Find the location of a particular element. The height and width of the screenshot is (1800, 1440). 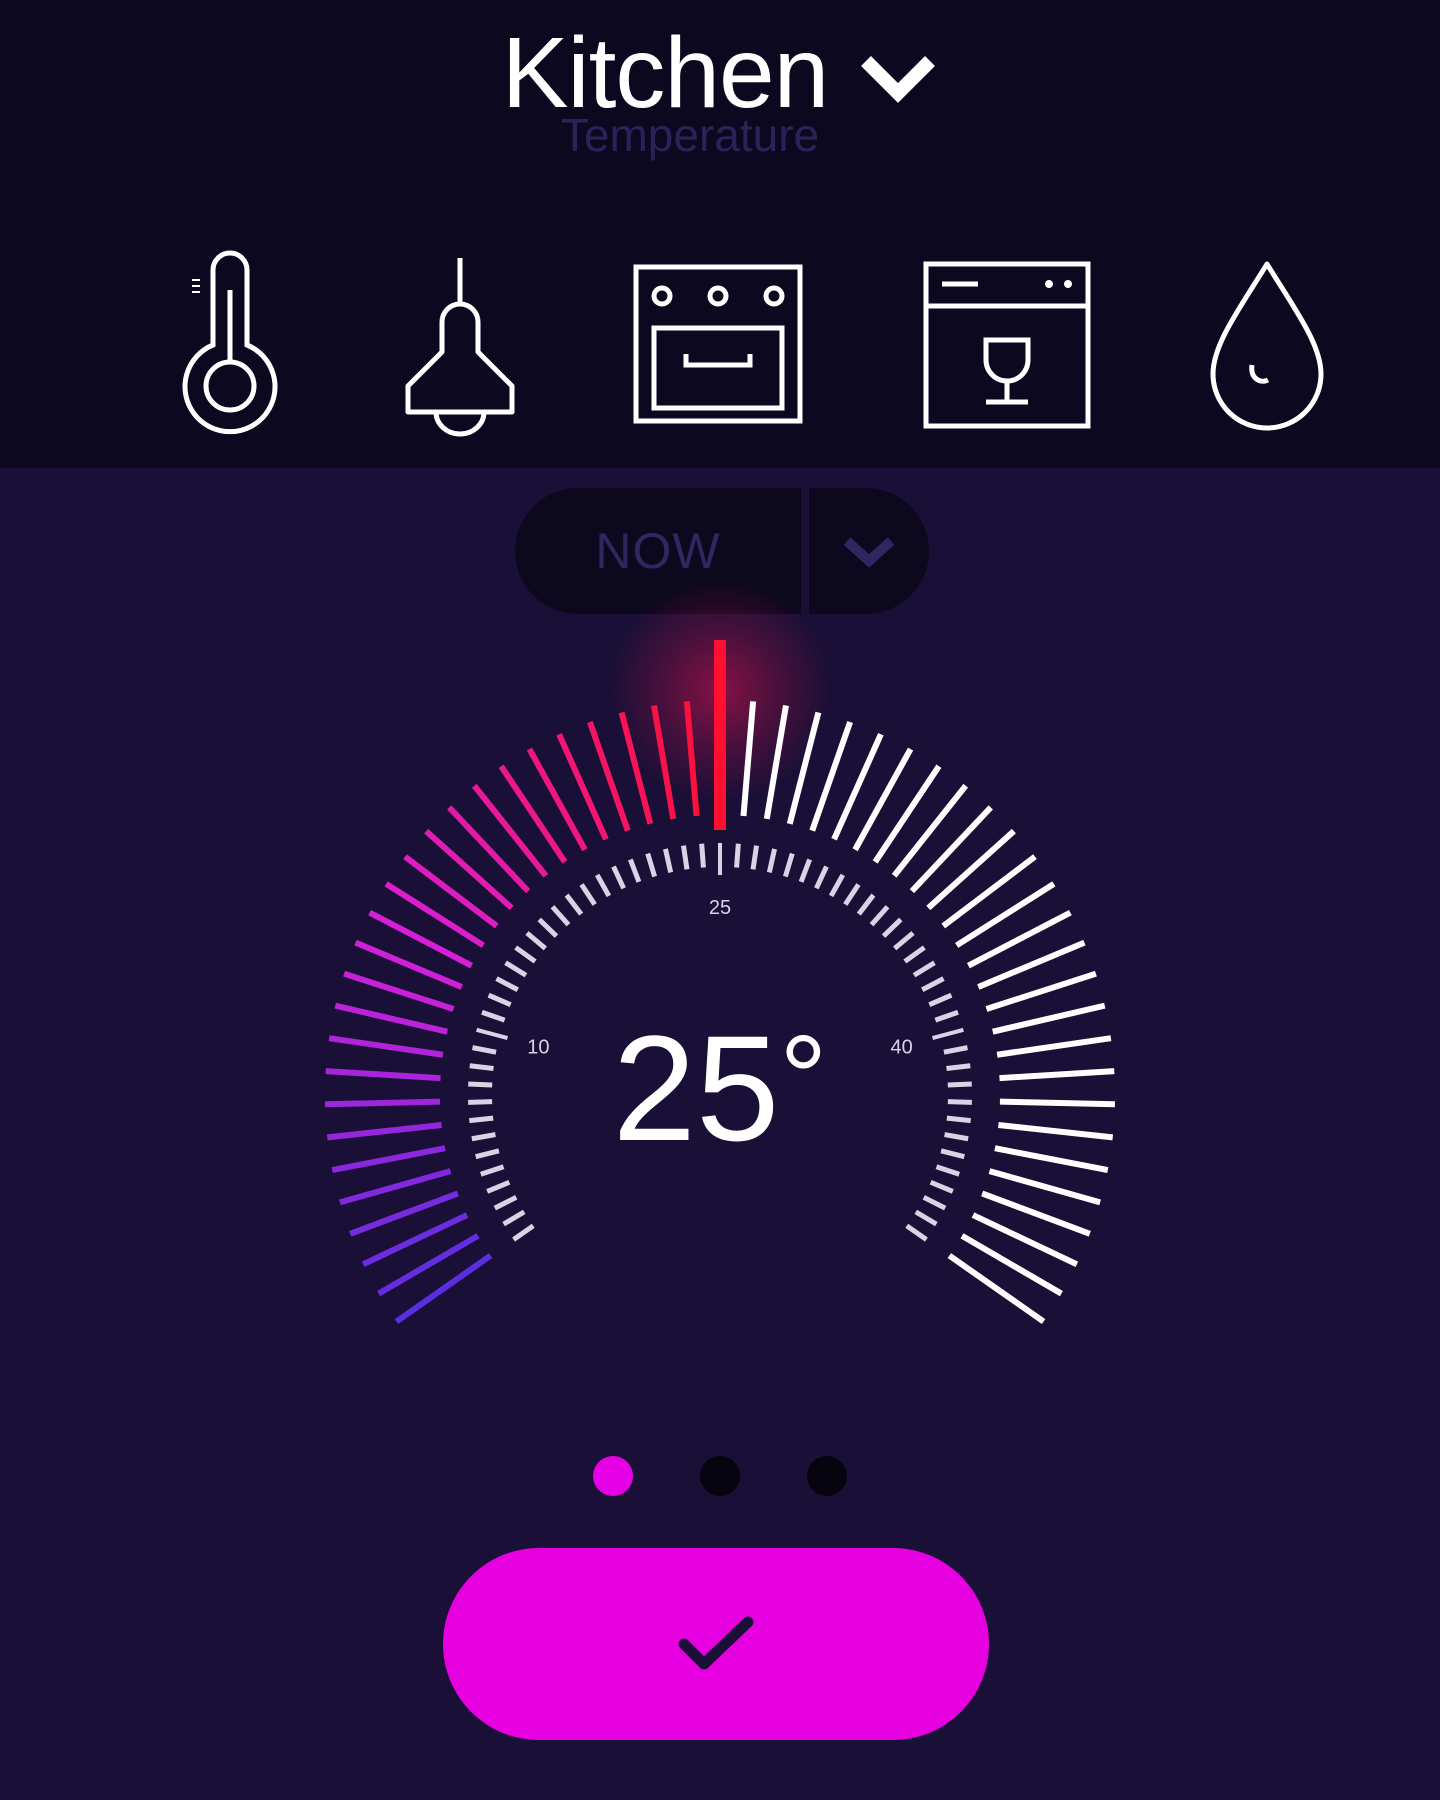

oven-icon is located at coordinates (718, 344).